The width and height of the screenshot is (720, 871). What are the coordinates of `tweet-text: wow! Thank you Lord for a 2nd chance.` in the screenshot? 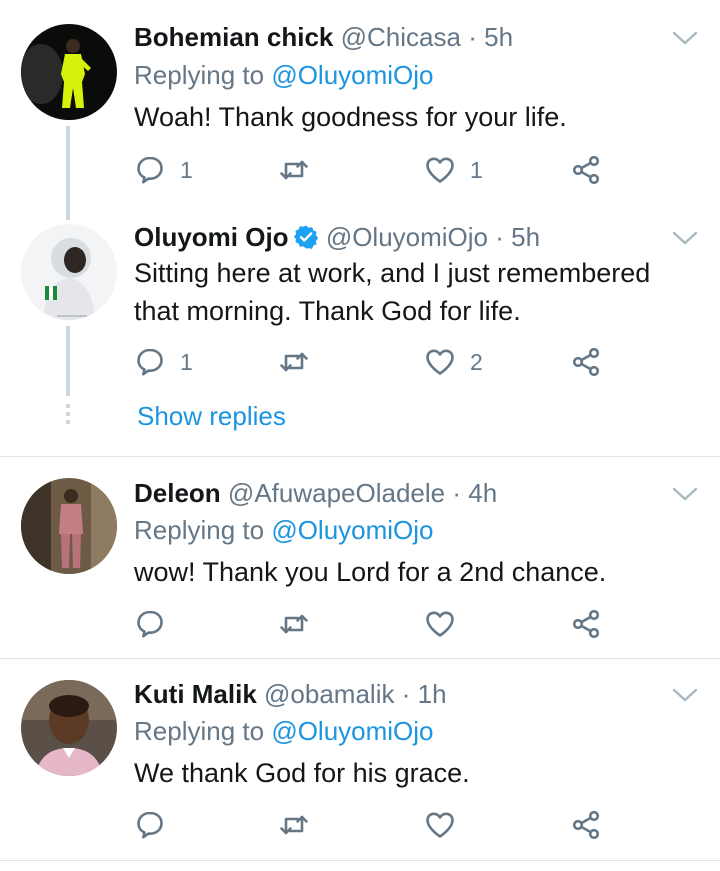 It's located at (370, 572).